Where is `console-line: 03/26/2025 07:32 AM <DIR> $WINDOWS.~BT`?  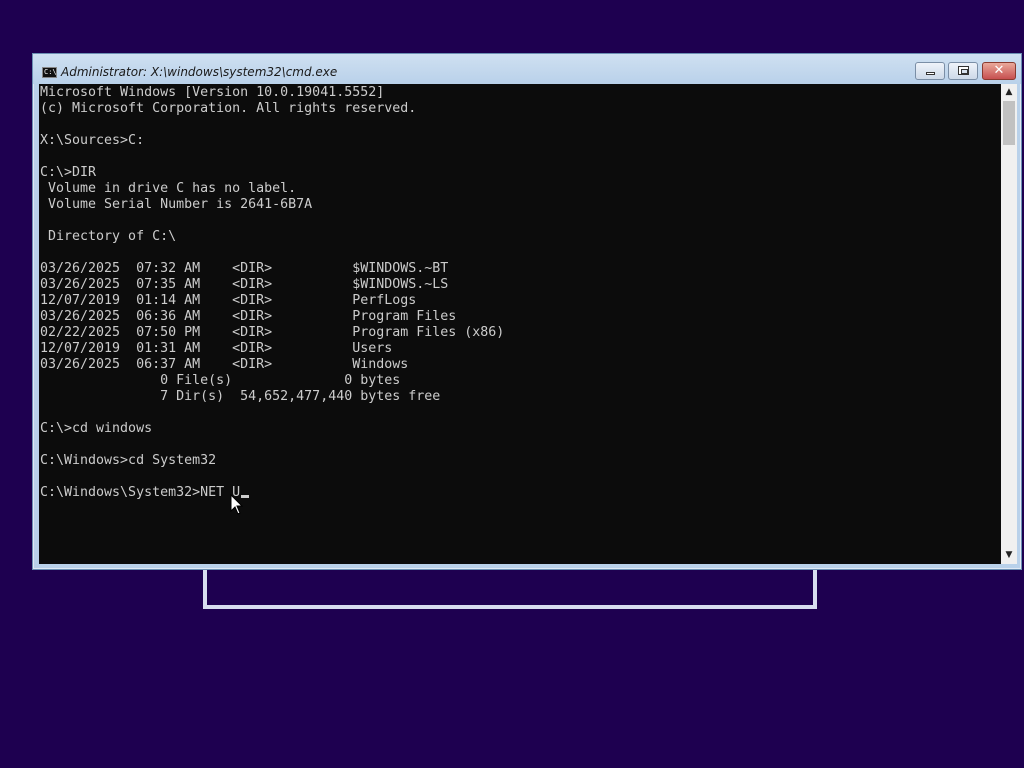 console-line: 03/26/2025 07:32 AM <DIR> $WINDOWS.~BT is located at coordinates (244, 268).